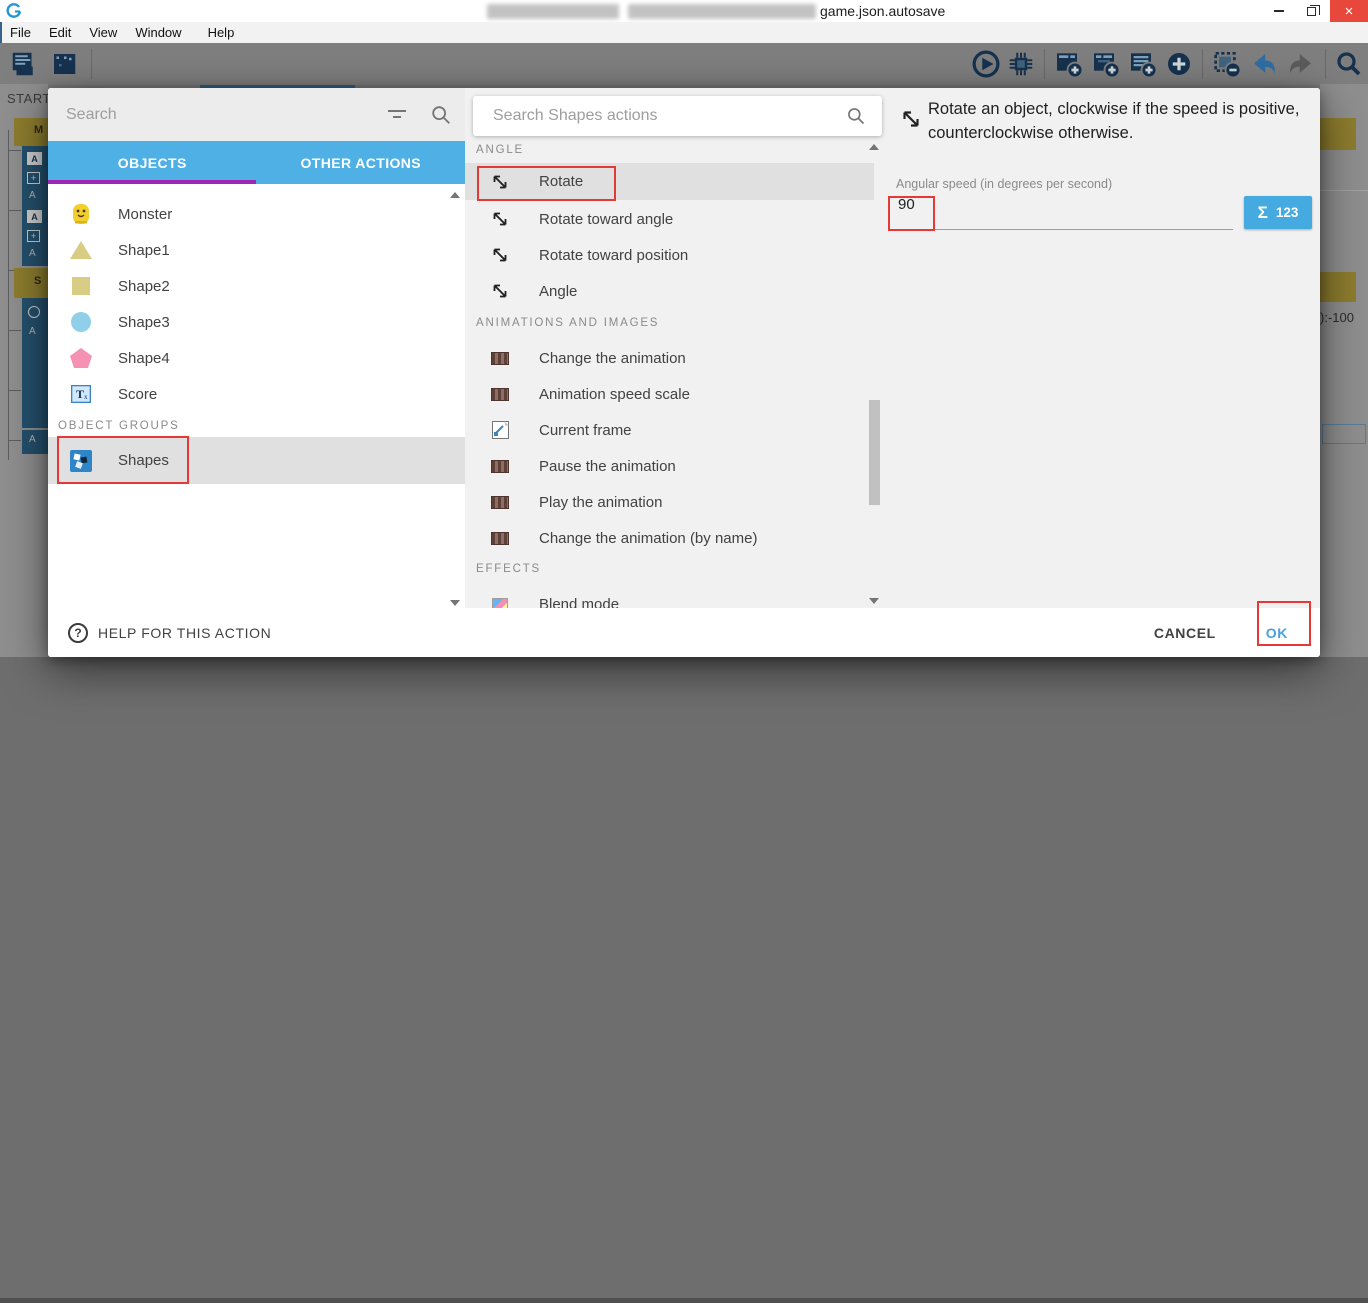 The image size is (1368, 1303). What do you see at coordinates (1064, 229) in the screenshot?
I see `input-underline` at bounding box center [1064, 229].